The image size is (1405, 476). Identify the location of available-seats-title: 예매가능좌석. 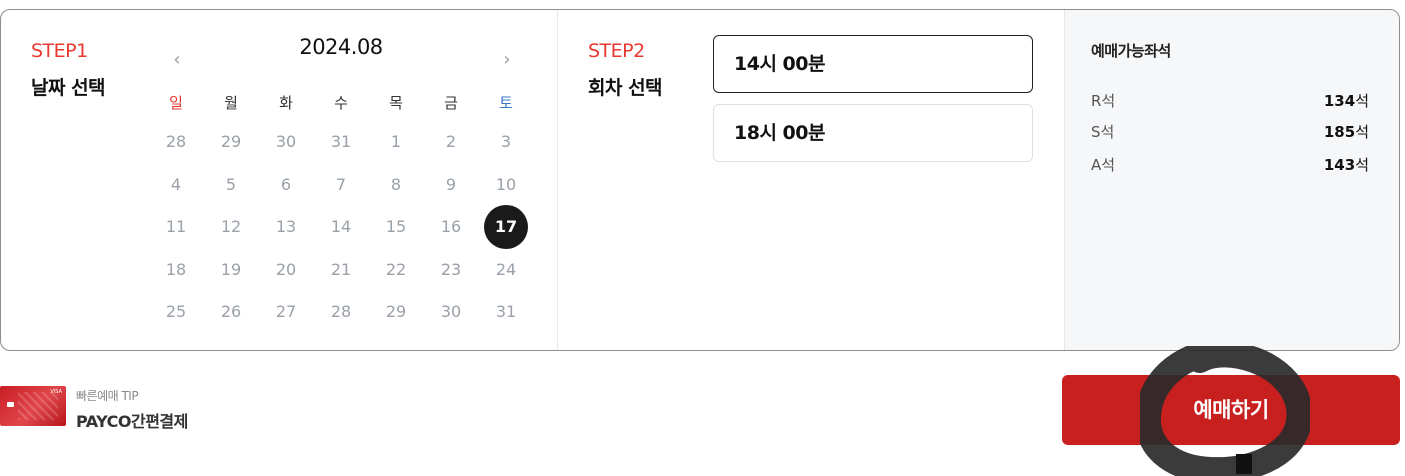
(1131, 51).